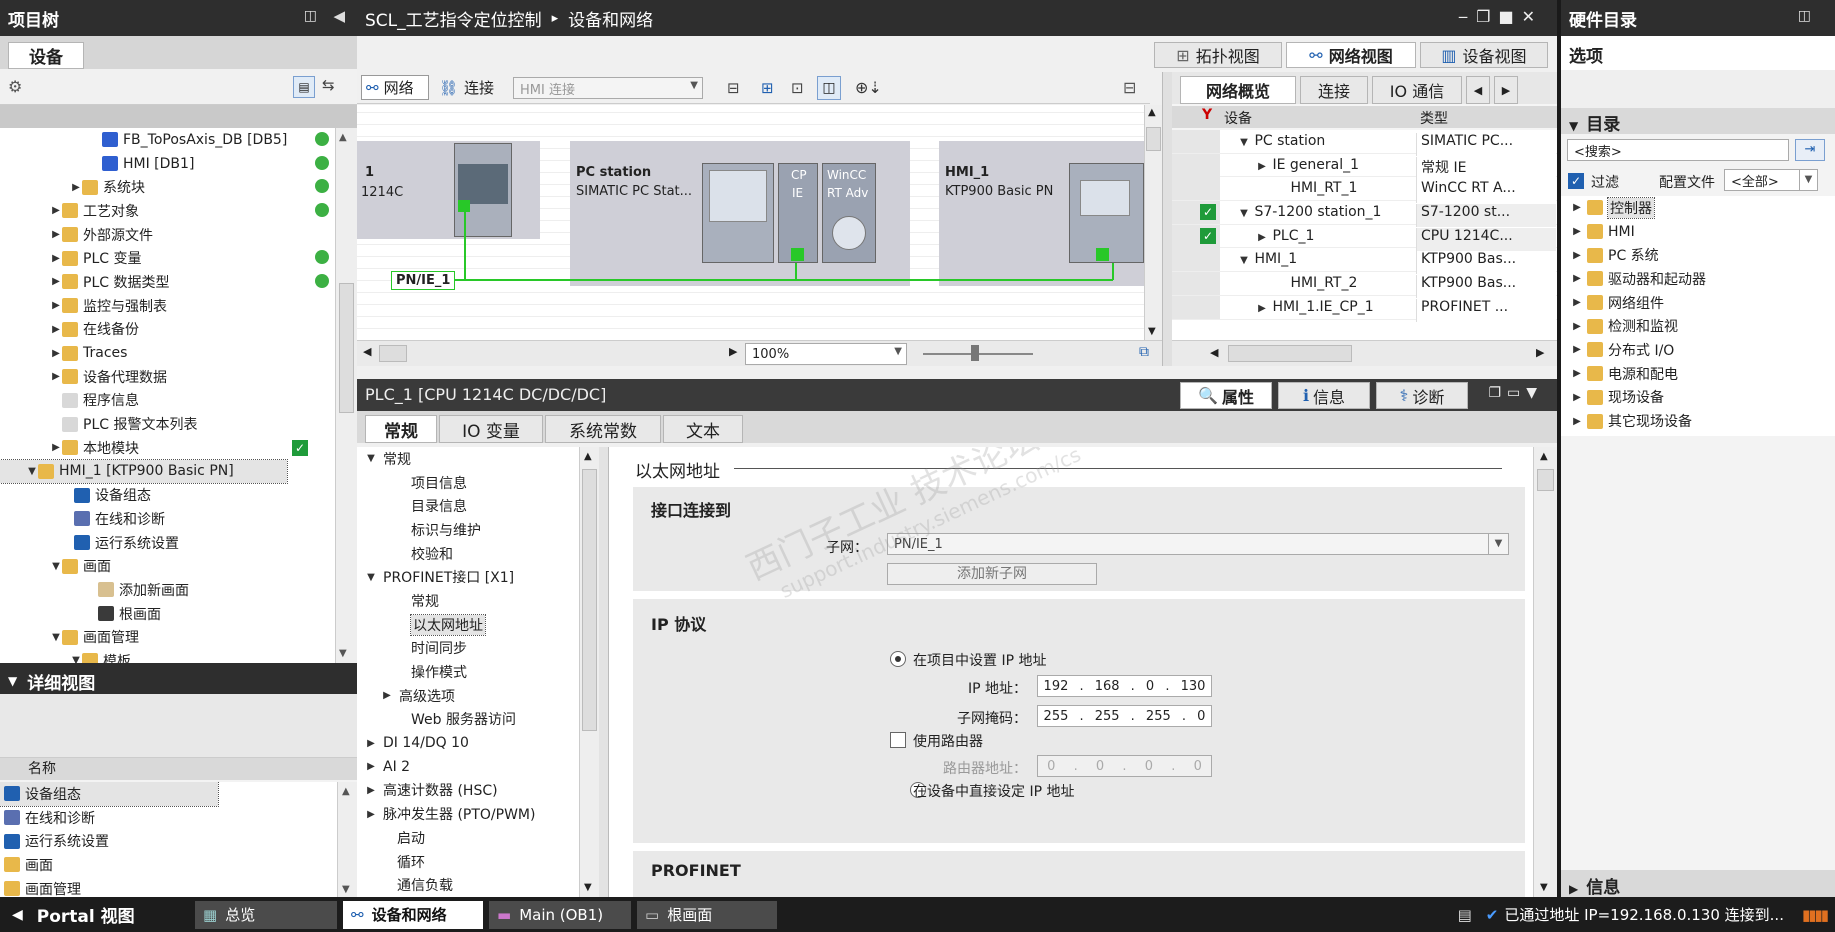 The height and width of the screenshot is (932, 1835). What do you see at coordinates (367, 351) in the screenshot?
I see `scroll-left-icon: ◀` at bounding box center [367, 351].